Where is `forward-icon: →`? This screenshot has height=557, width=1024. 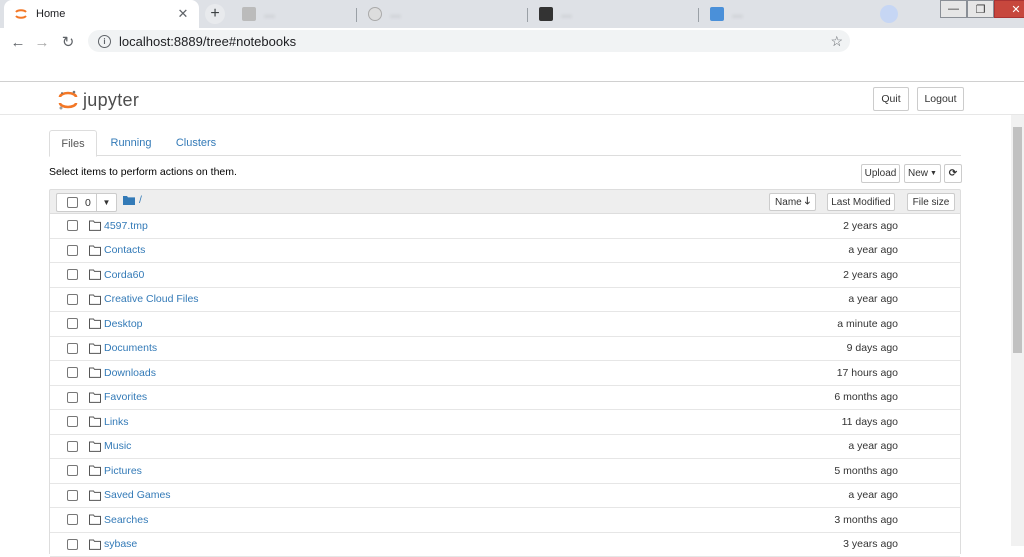
forward-icon: → is located at coordinates (42, 42).